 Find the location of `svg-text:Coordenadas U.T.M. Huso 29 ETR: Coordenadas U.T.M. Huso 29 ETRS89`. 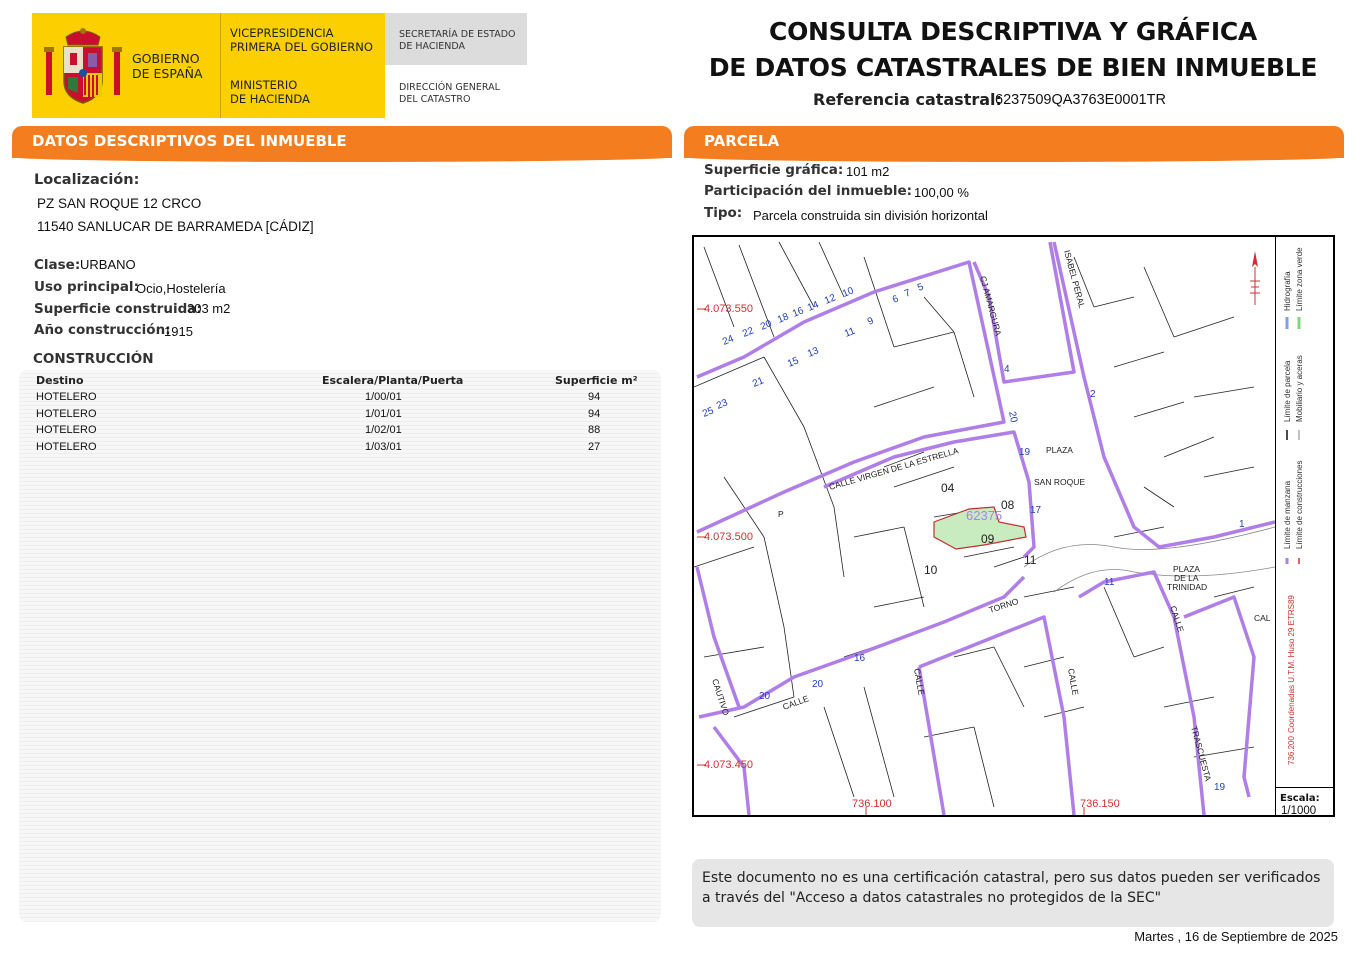

svg-text:Coordenadas U.T.M. Huso 29 ETR: Coordenadas U.T.M. Huso 29 ETRS89 is located at coordinates (1291, 664).